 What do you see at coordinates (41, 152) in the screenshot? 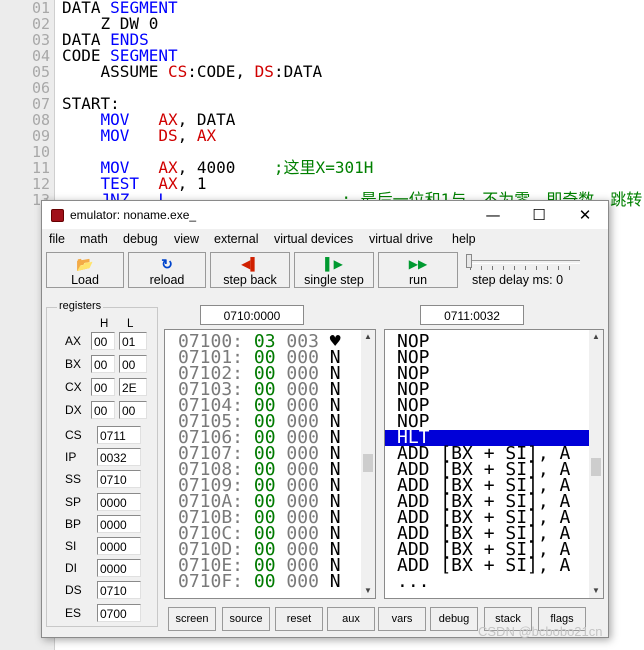
I see `line-number: 10` at bounding box center [41, 152].